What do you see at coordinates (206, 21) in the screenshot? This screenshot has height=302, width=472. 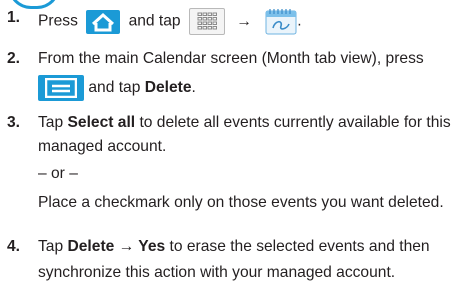 I see `apps-icon` at bounding box center [206, 21].